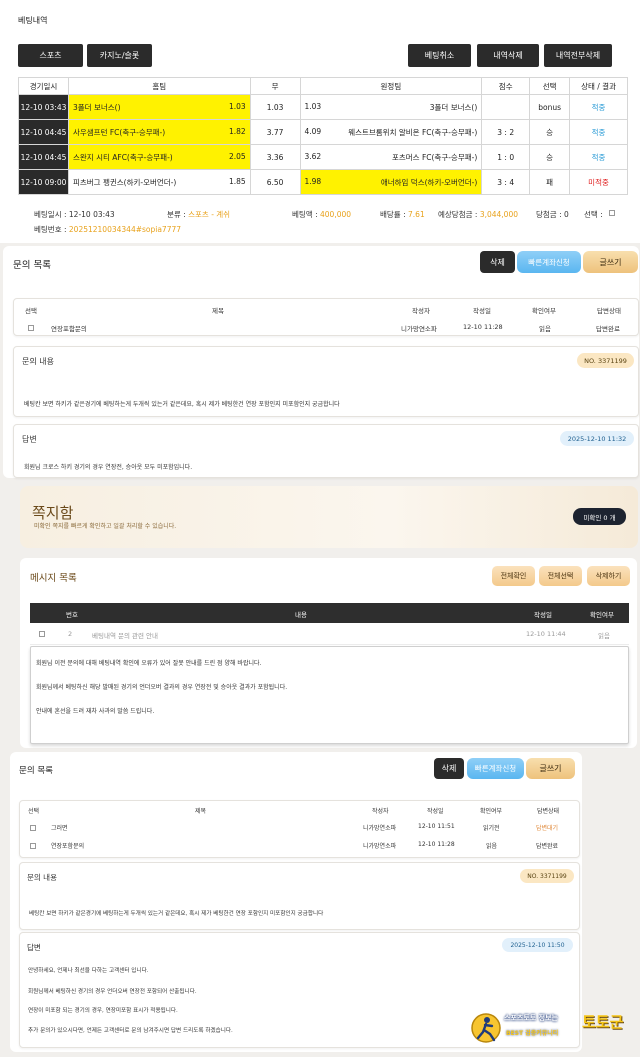 The width and height of the screenshot is (640, 1057). What do you see at coordinates (391, 132) in the screenshot?
I see `away-team-cell: 4.09 웨스트브롬위치 알비온 FC(축구-승무패-)` at bounding box center [391, 132].